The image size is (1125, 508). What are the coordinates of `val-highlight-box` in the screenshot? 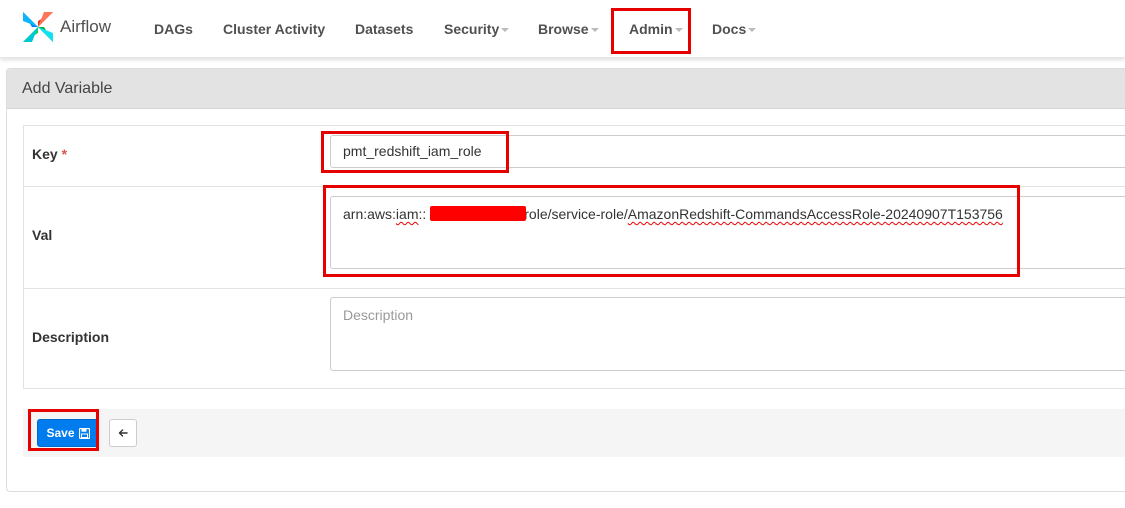 It's located at (671, 231).